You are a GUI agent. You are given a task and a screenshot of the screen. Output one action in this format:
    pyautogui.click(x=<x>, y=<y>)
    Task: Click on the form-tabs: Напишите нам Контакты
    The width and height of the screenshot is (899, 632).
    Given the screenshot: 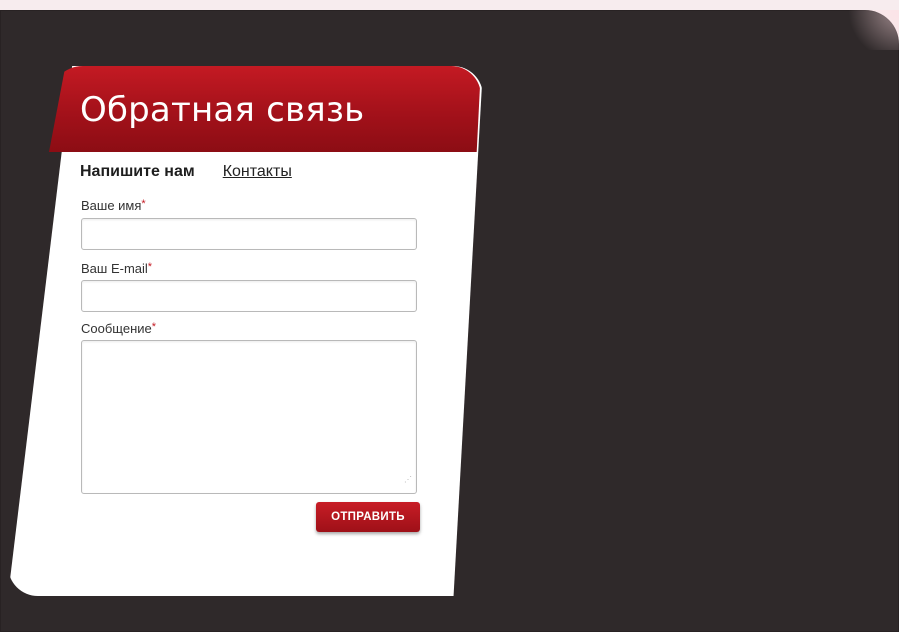 What is the action you would take?
    pyautogui.click(x=186, y=172)
    